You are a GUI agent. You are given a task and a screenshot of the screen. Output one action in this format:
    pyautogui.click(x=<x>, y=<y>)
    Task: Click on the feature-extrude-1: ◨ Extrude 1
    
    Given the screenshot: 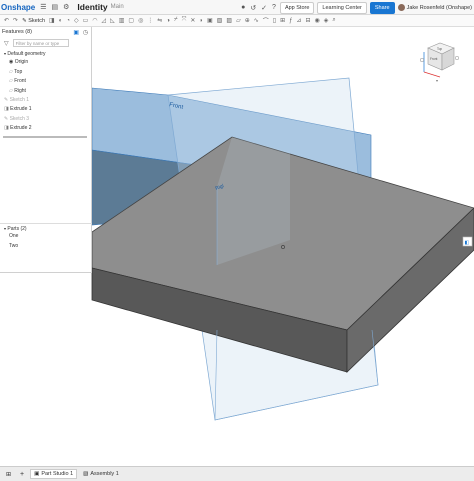 What is the action you would take?
    pyautogui.click(x=45, y=109)
    